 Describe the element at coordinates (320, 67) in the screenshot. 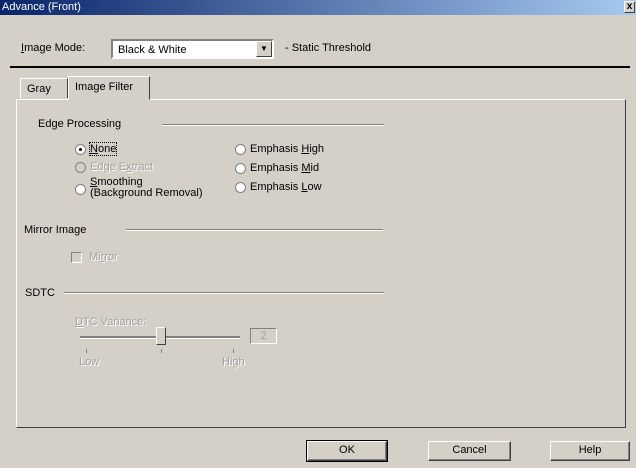

I see `header-divider` at that location.